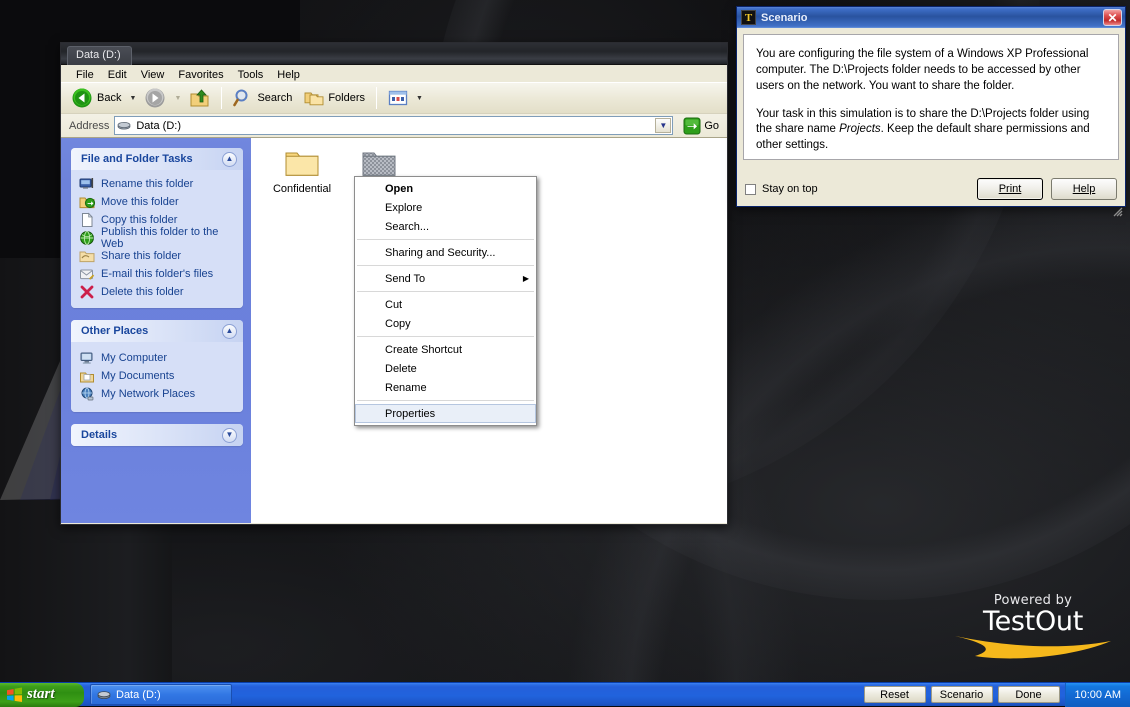 This screenshot has height=707, width=1130. I want to click on views-dropdown-icon: ▼, so click(419, 98).